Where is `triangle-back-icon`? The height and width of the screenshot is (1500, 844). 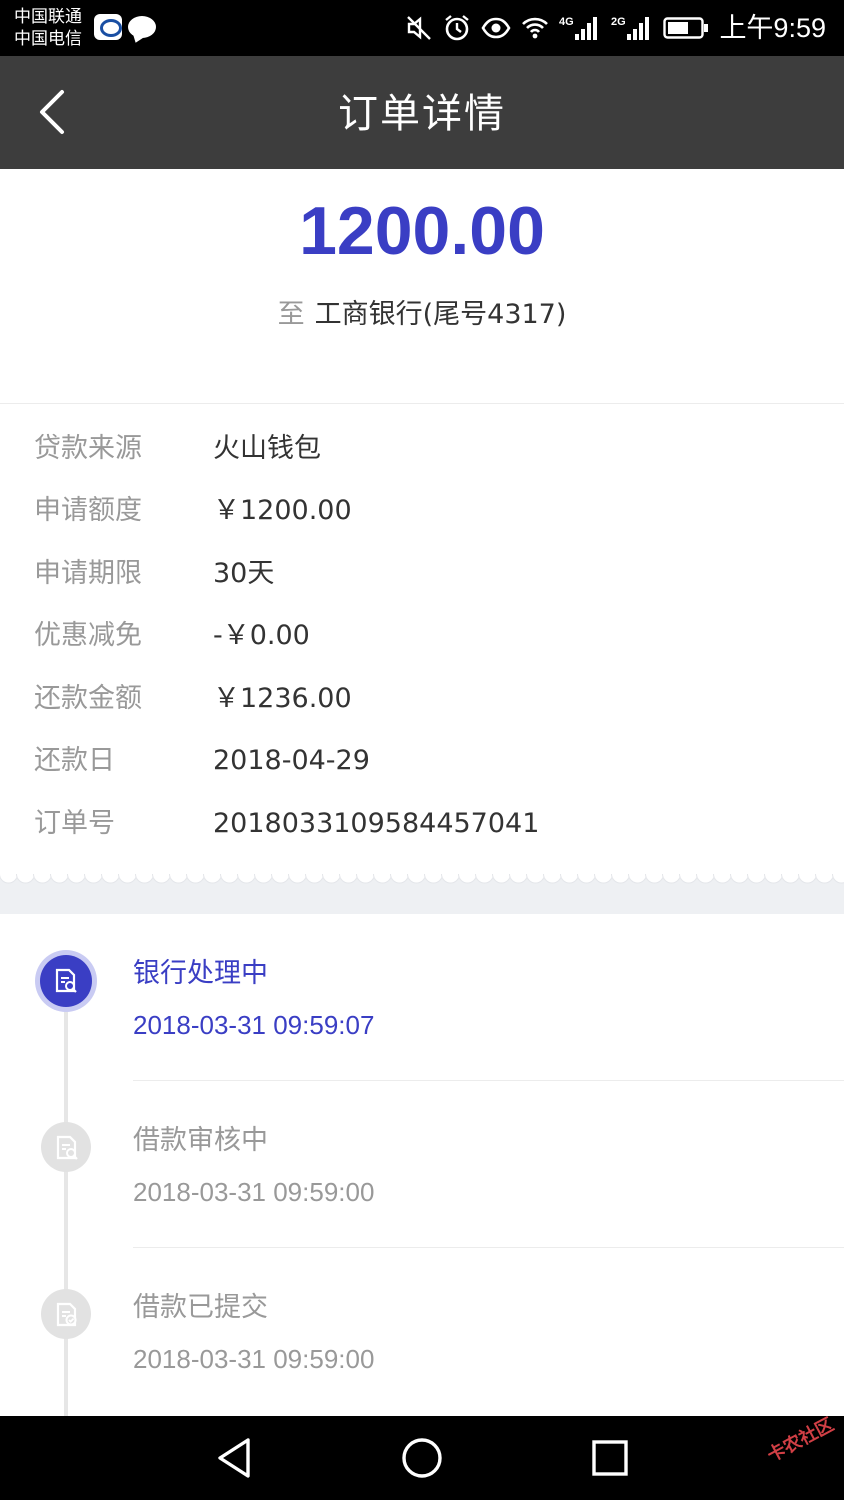 triangle-back-icon is located at coordinates (234, 1458).